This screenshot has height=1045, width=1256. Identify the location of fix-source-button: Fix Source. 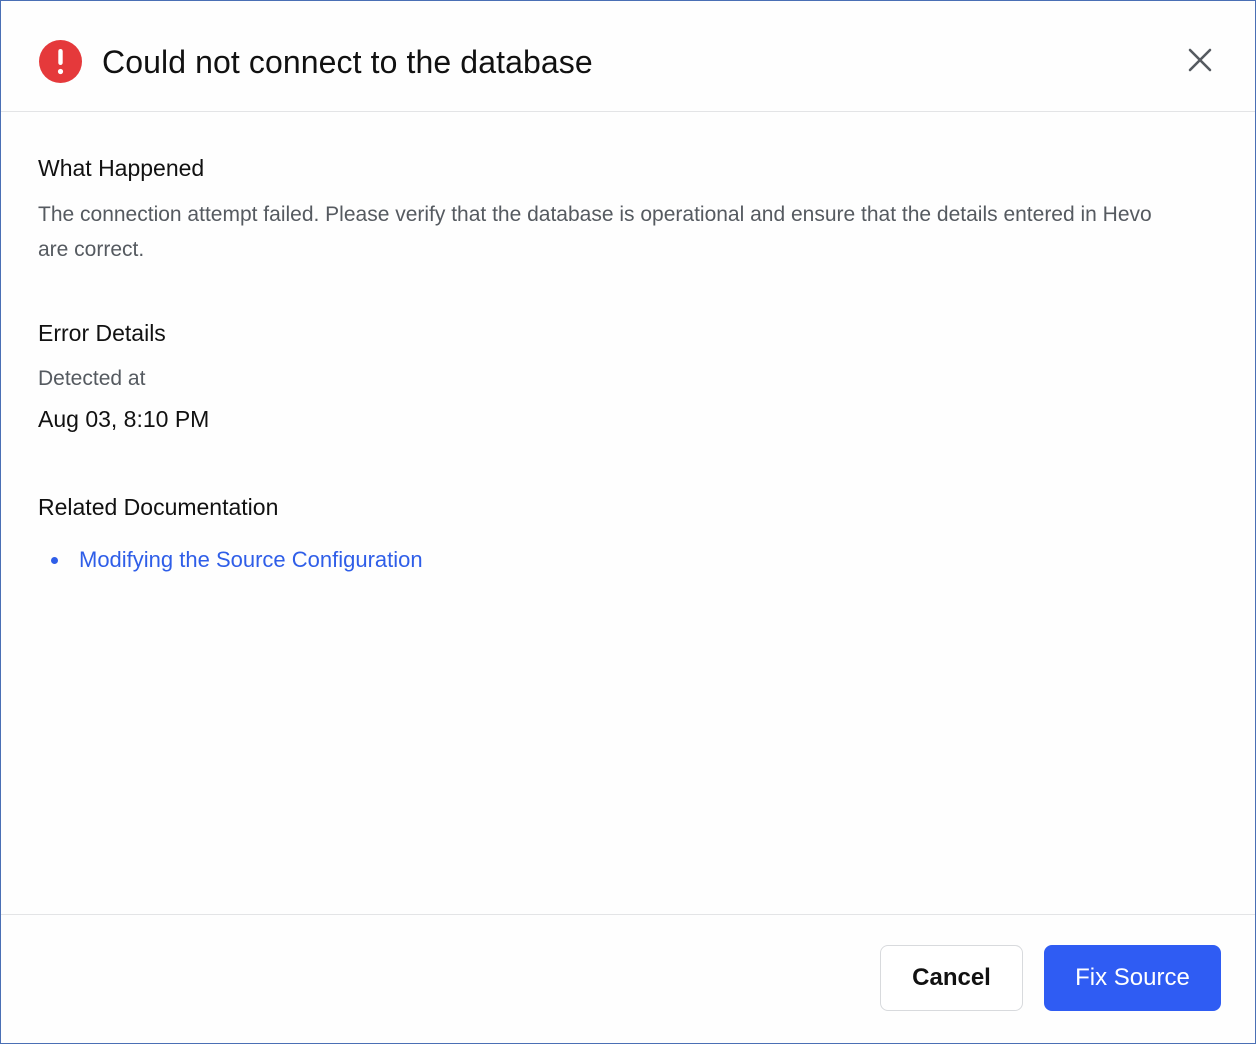
(1132, 978).